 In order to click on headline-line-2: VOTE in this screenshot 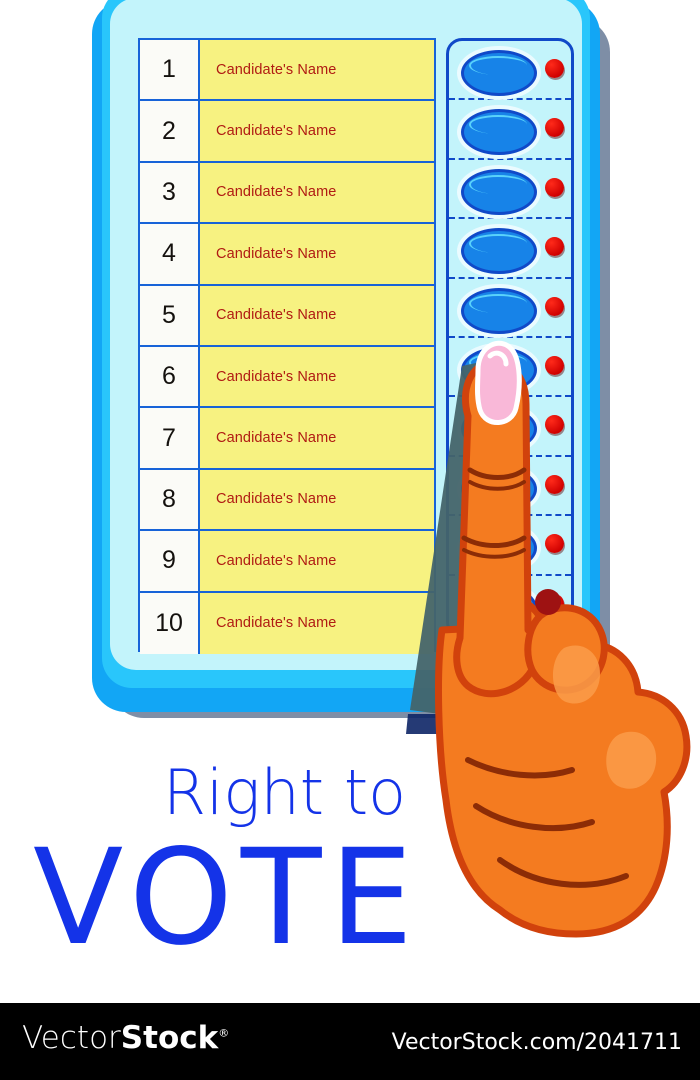, I will do `click(227, 898)`.